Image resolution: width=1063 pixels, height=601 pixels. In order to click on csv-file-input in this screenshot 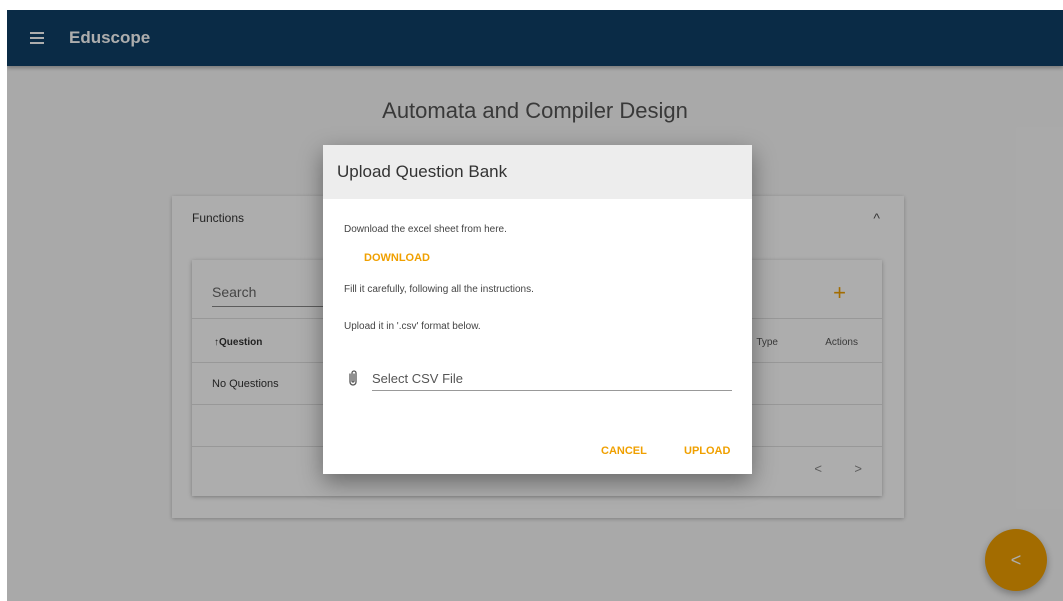, I will do `click(552, 379)`.